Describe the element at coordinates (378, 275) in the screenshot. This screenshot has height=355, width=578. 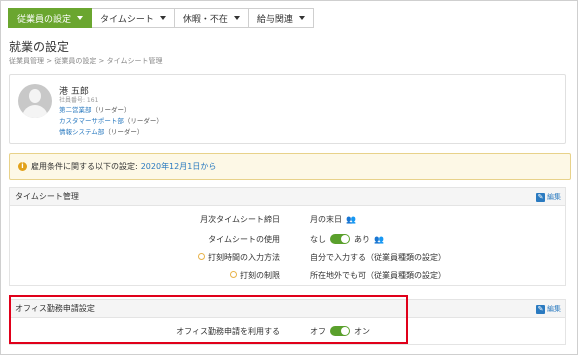
I see `setting-value: 所在地外でも可（従業員種類の設定）` at that location.